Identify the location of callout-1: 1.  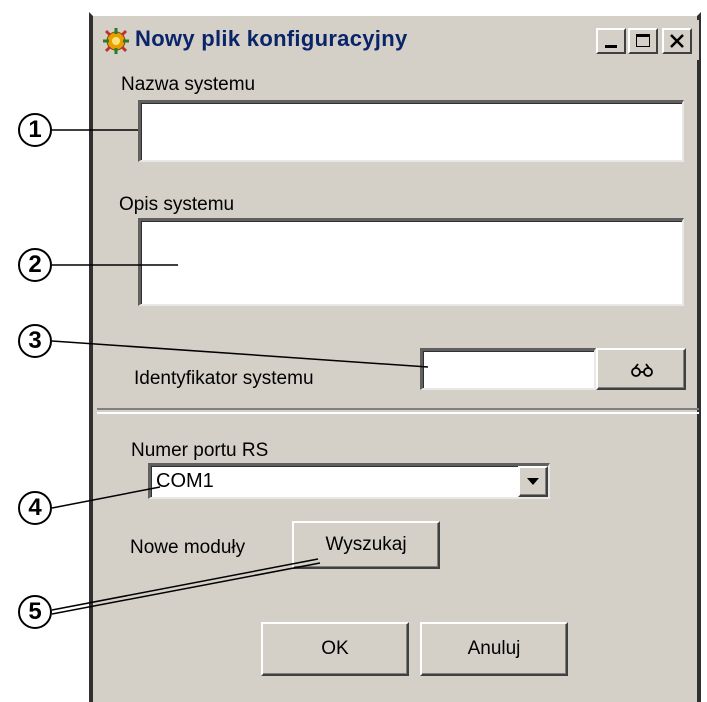
(35, 130).